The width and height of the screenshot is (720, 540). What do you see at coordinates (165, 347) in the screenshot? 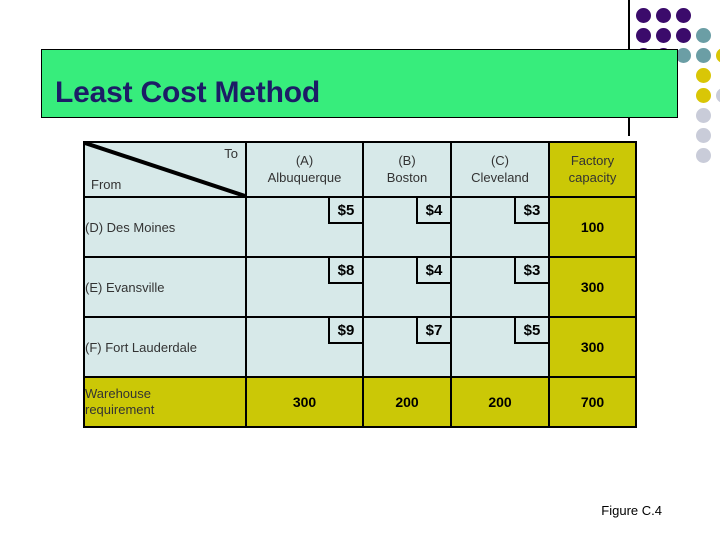
I see `source-label-f: (F) Fort Lauderdale` at bounding box center [165, 347].